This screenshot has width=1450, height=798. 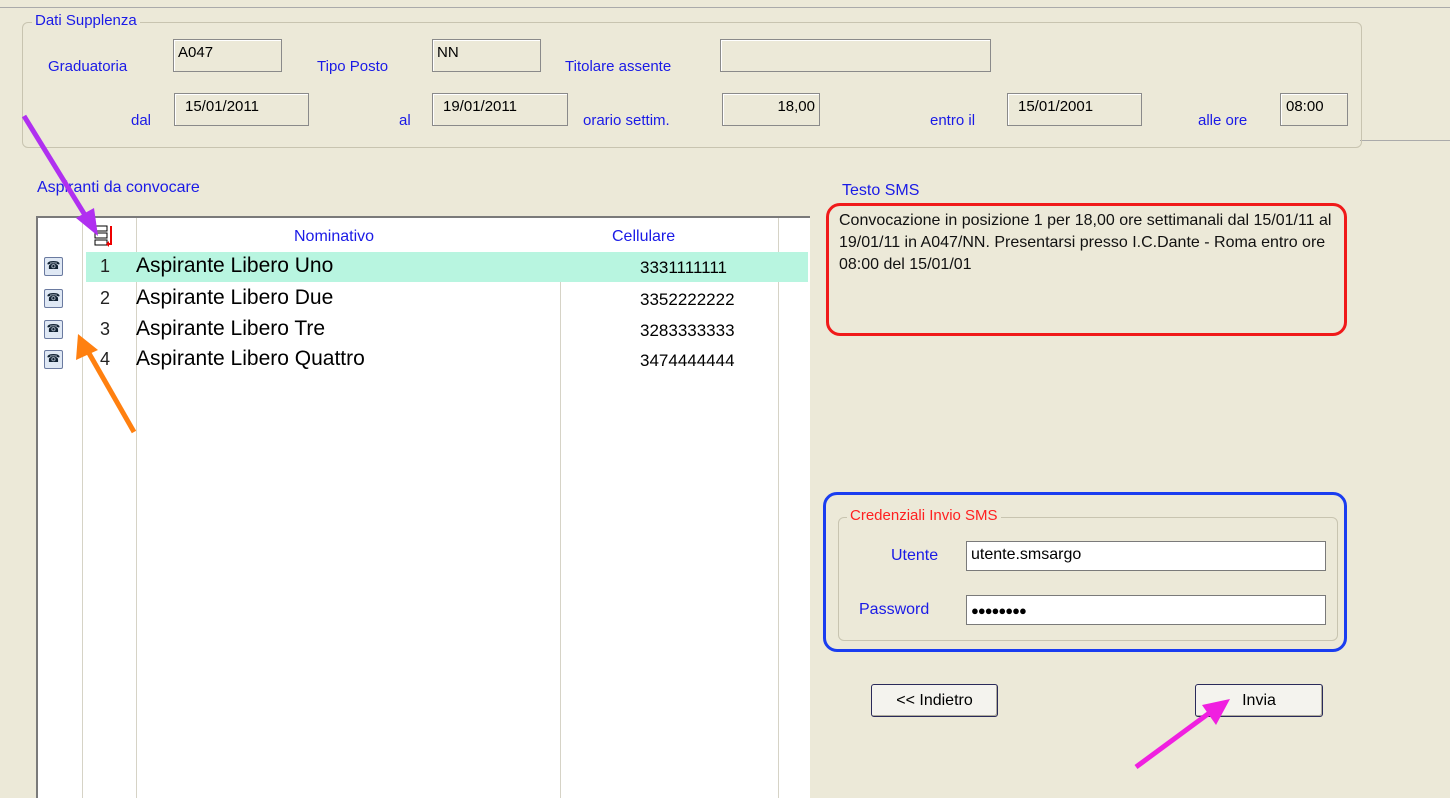 I want to click on graduatoria-label: Graduatoria, so click(x=88, y=66).